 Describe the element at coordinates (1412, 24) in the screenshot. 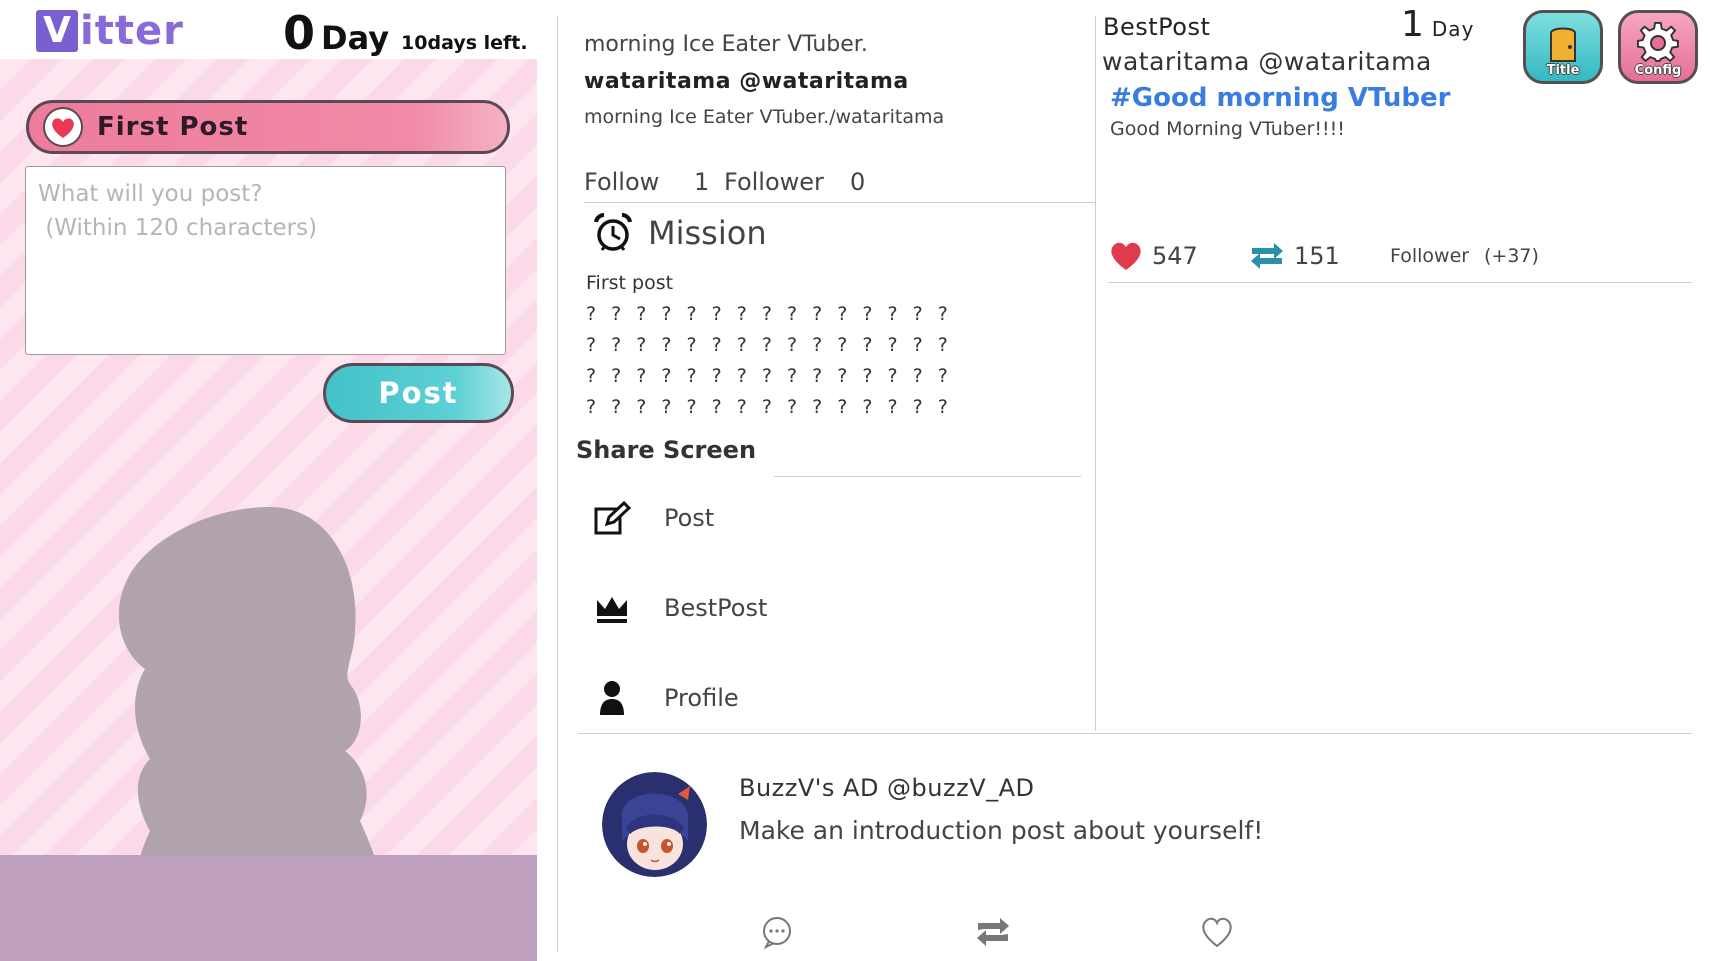

I see `bestpost-day-number: 1` at that location.